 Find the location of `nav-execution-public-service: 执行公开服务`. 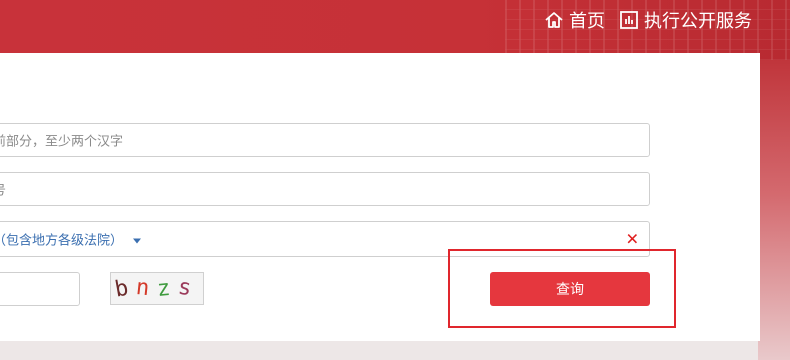

nav-execution-public-service: 执行公开服务 is located at coordinates (685, 20).